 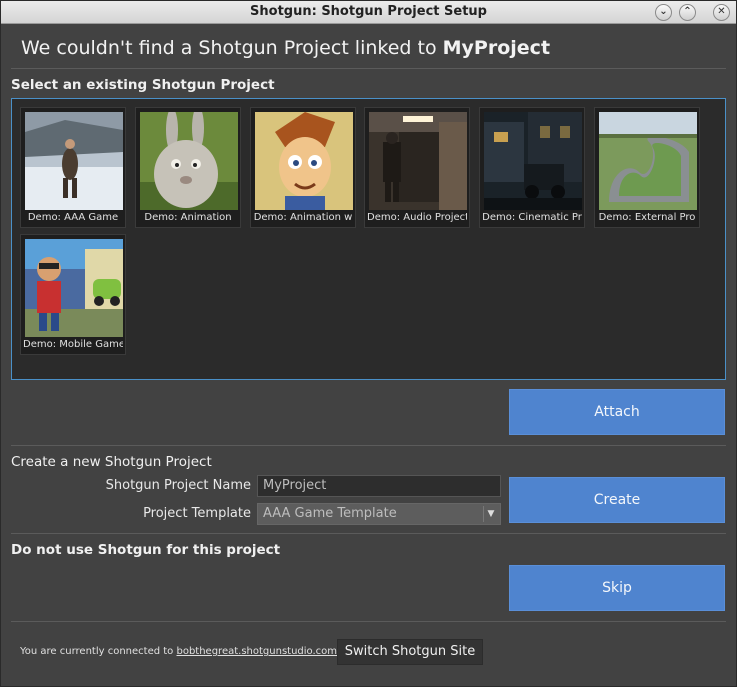 I want to click on project-tile-animation-w: Demo: Animation w, so click(x=303, y=167).